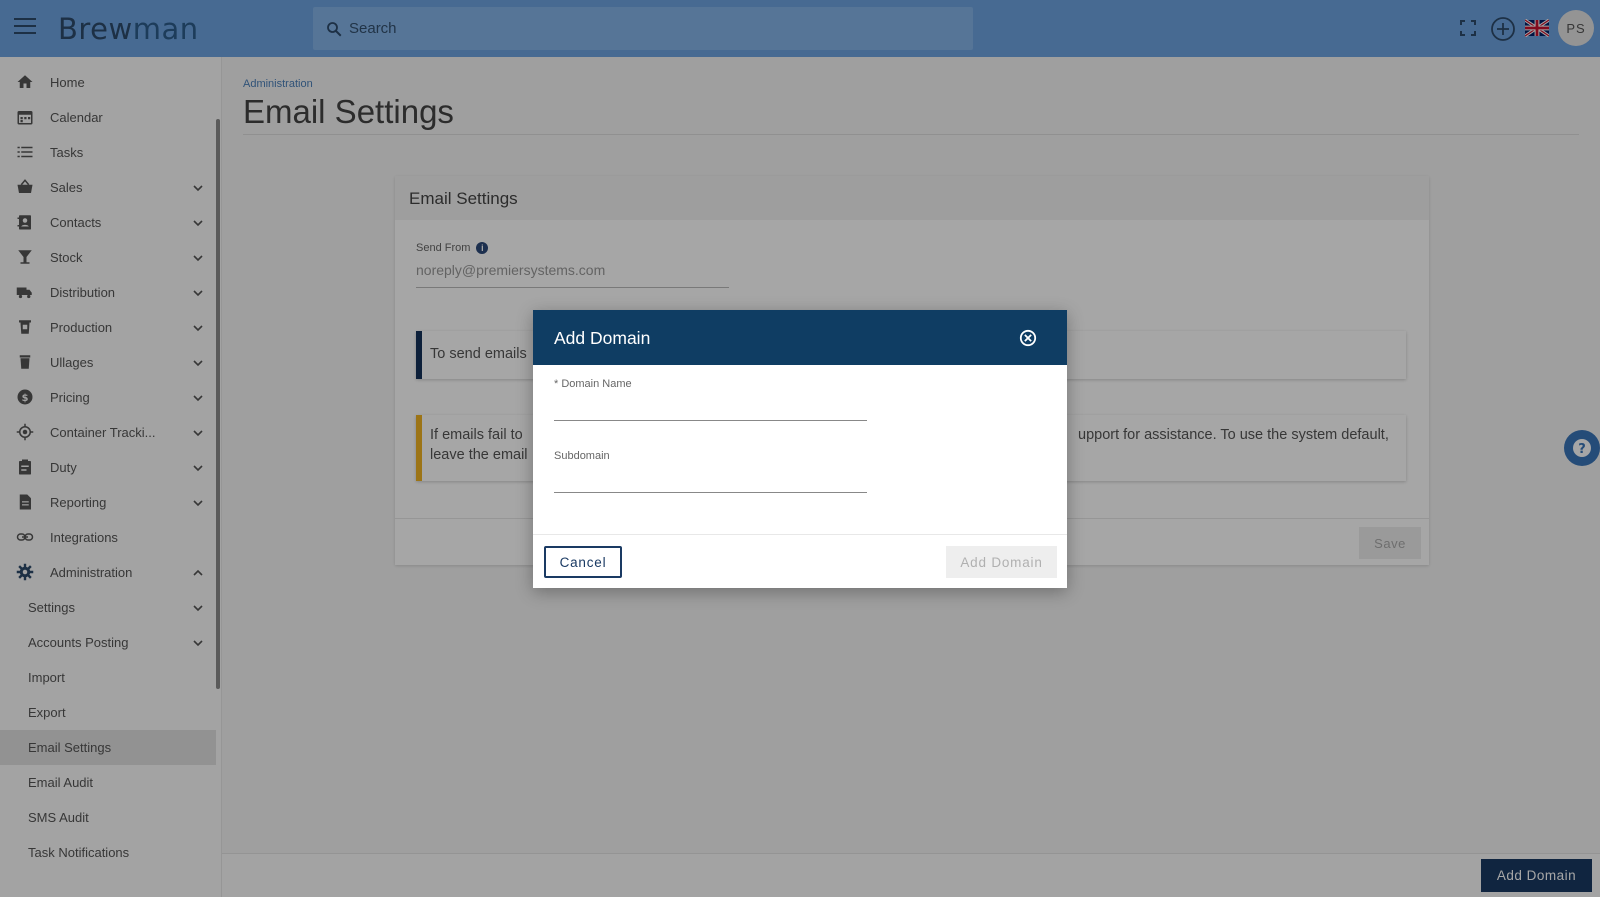 Image resolution: width=1600 pixels, height=897 pixels. Describe the element at coordinates (583, 562) in the screenshot. I see `cancel-button: Cancel` at that location.